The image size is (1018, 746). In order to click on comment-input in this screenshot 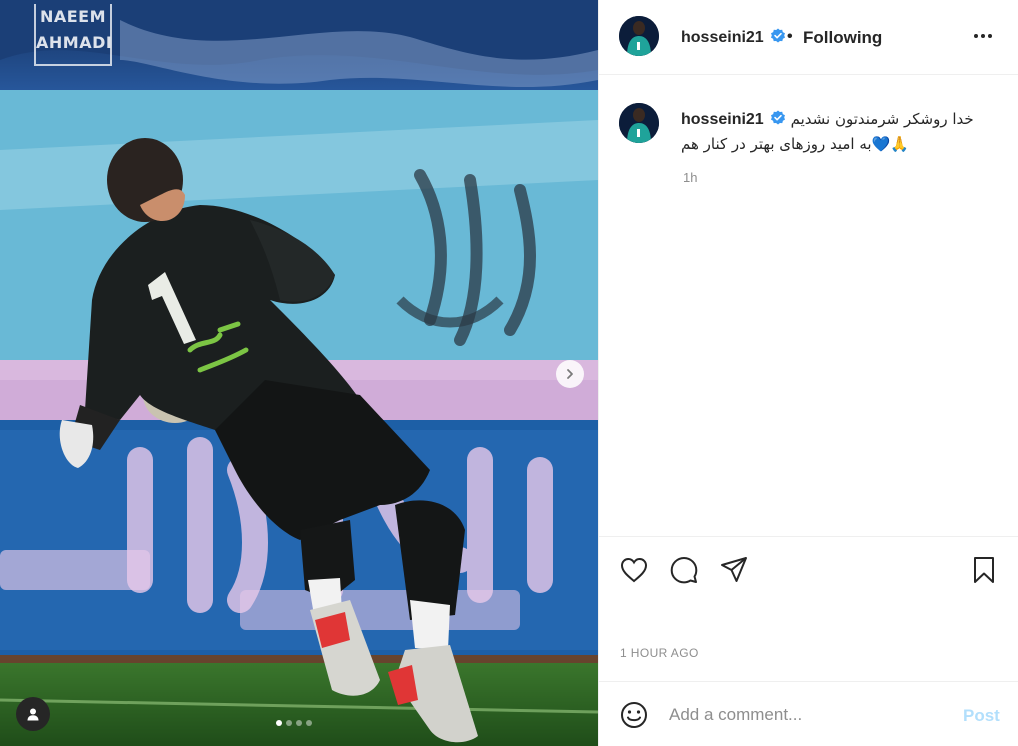, I will do `click(799, 715)`.